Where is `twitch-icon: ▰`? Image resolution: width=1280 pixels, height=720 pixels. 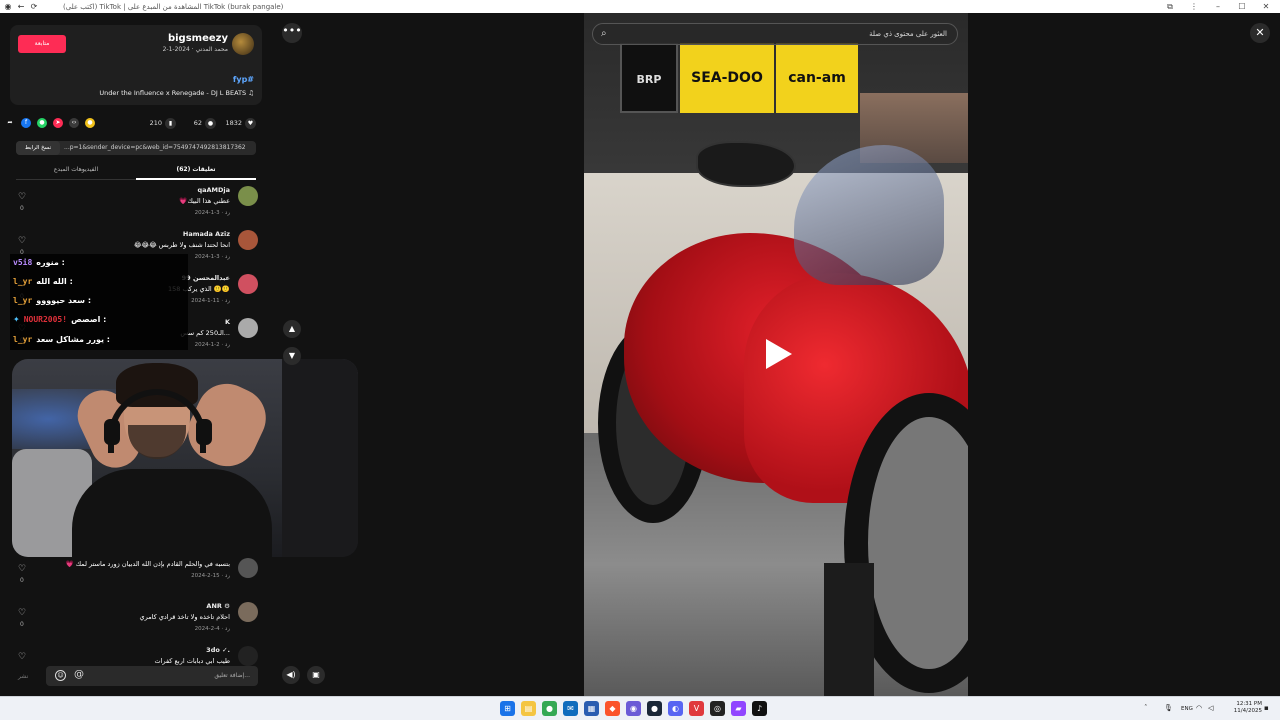
twitch-icon: ▰ is located at coordinates (738, 708).